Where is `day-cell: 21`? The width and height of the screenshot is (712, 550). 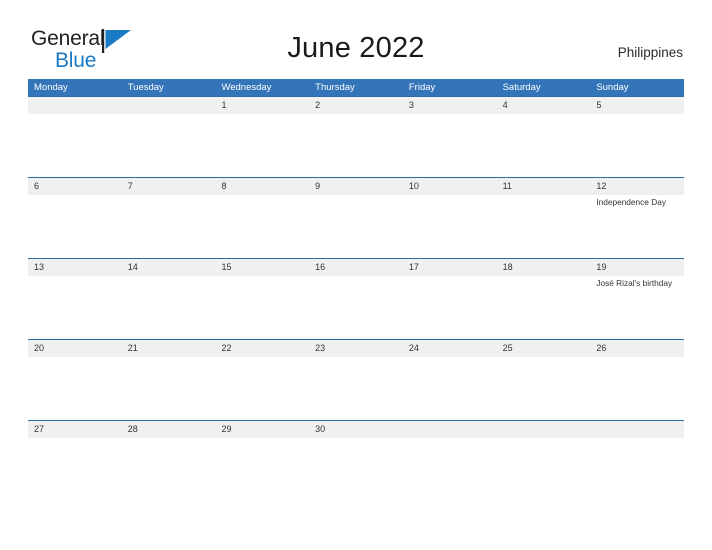
day-cell: 21 is located at coordinates (168, 380).